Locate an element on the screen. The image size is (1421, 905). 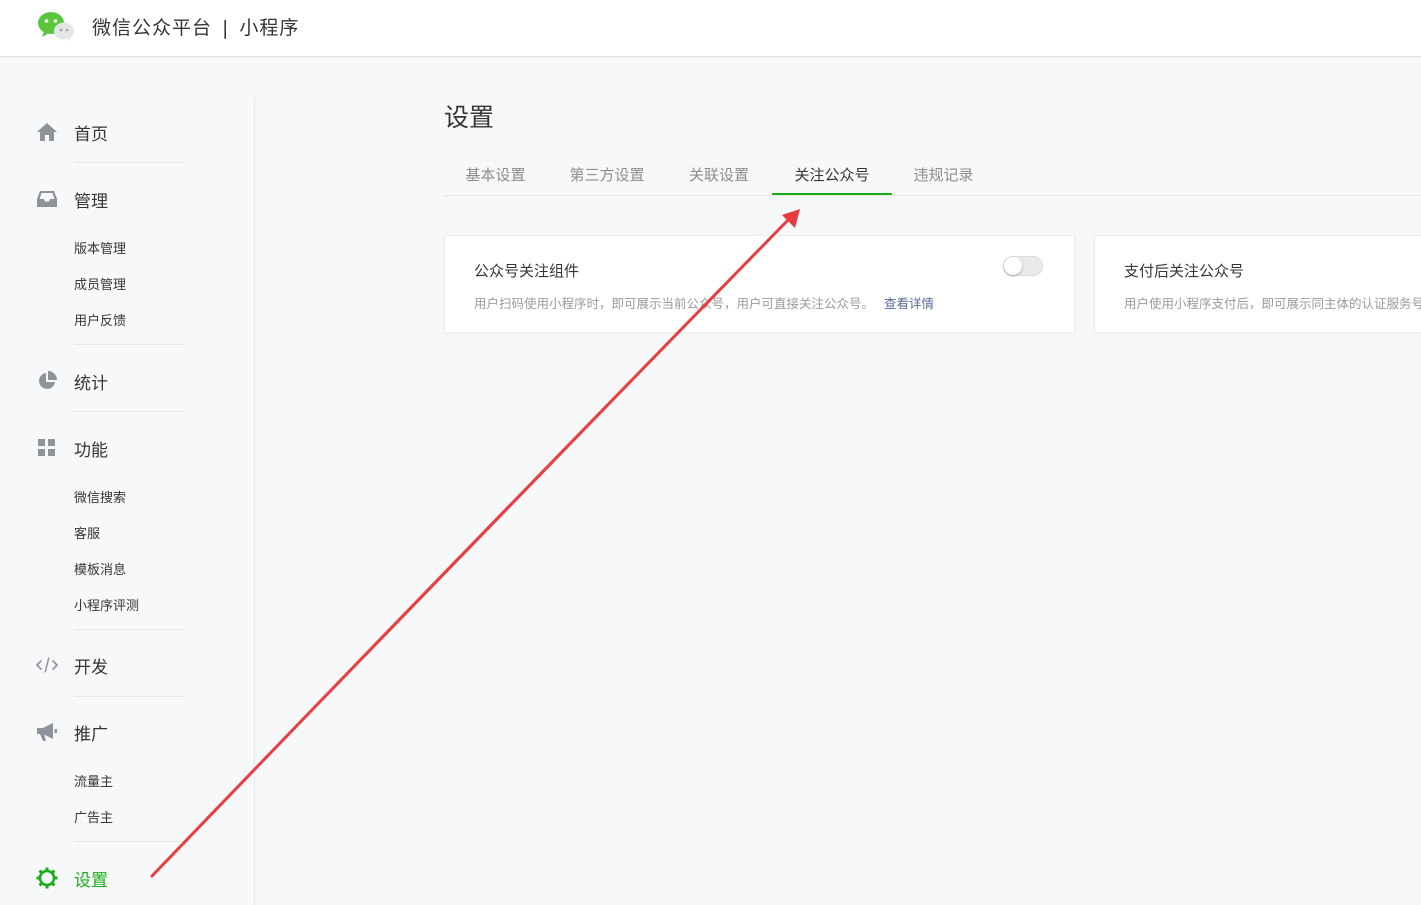
sidebar-item-user-feedback: 用户反馈 is located at coordinates (100, 319).